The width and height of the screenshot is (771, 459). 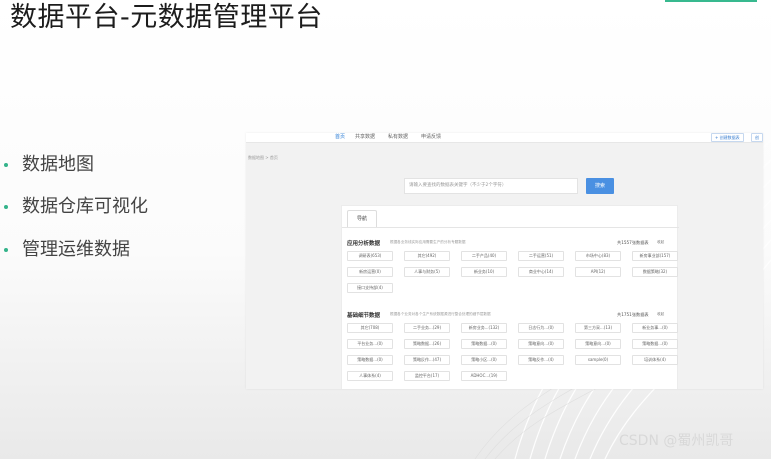 What do you see at coordinates (484, 328) in the screenshot?
I see `category-tag: 新房业务...(132)` at bounding box center [484, 328].